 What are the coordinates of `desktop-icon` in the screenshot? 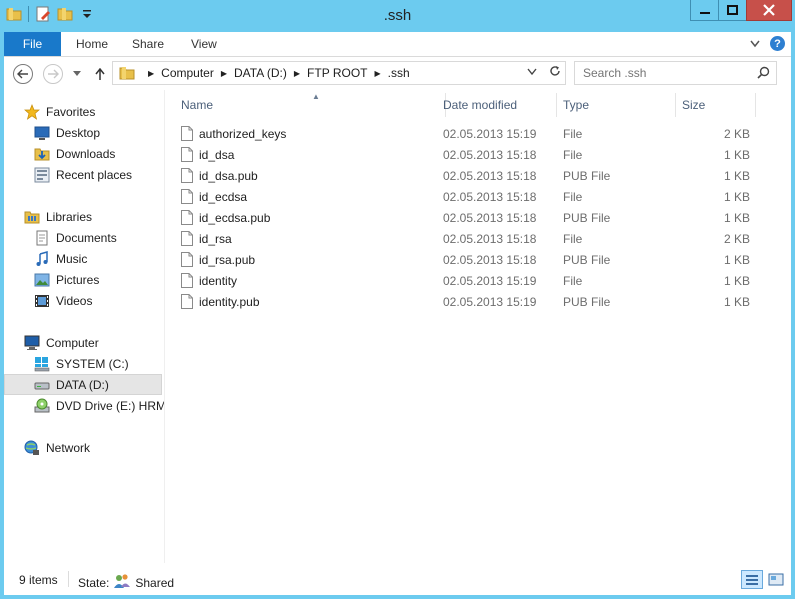 It's located at (42, 133).